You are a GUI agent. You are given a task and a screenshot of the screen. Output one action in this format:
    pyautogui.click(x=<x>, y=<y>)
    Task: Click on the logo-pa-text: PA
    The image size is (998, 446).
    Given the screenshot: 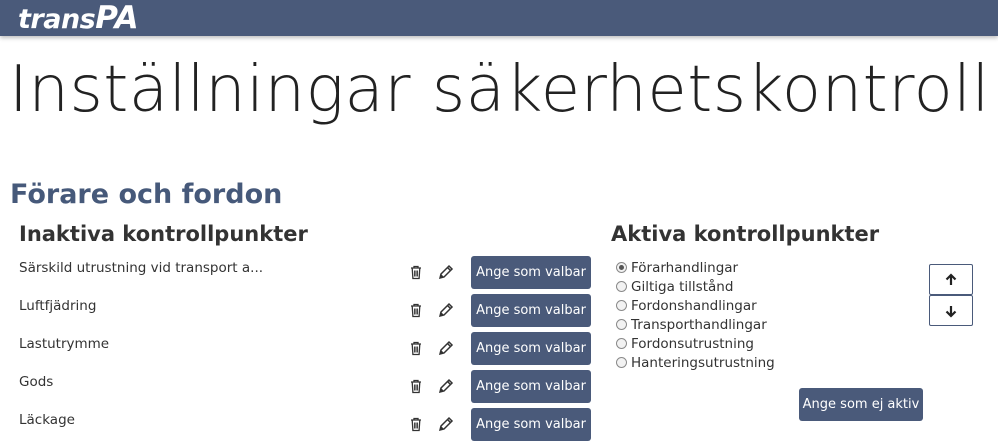 What is the action you would take?
    pyautogui.click(x=117, y=18)
    